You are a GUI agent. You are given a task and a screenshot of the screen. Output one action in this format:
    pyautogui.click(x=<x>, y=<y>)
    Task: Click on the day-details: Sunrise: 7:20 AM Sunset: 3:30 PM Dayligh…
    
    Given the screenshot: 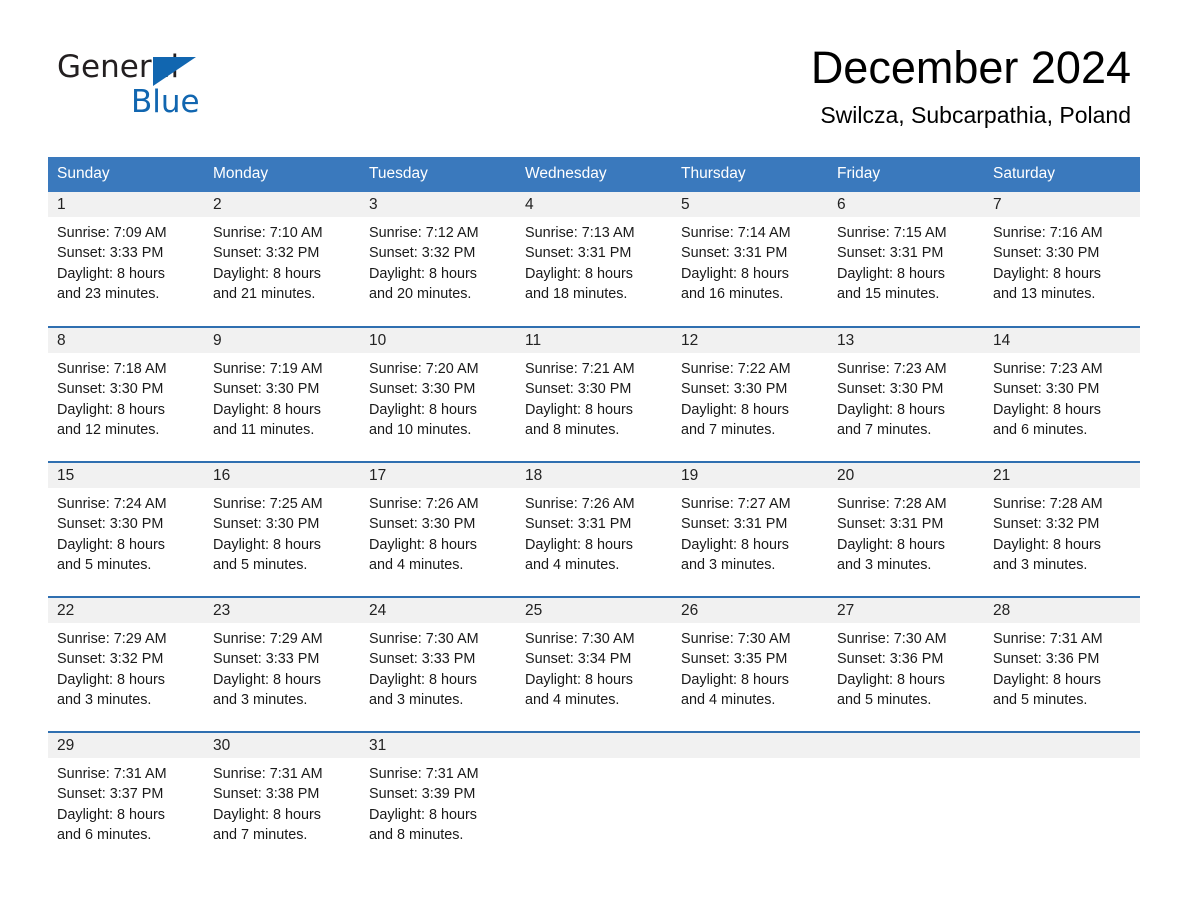 What is the action you would take?
    pyautogui.click(x=438, y=396)
    